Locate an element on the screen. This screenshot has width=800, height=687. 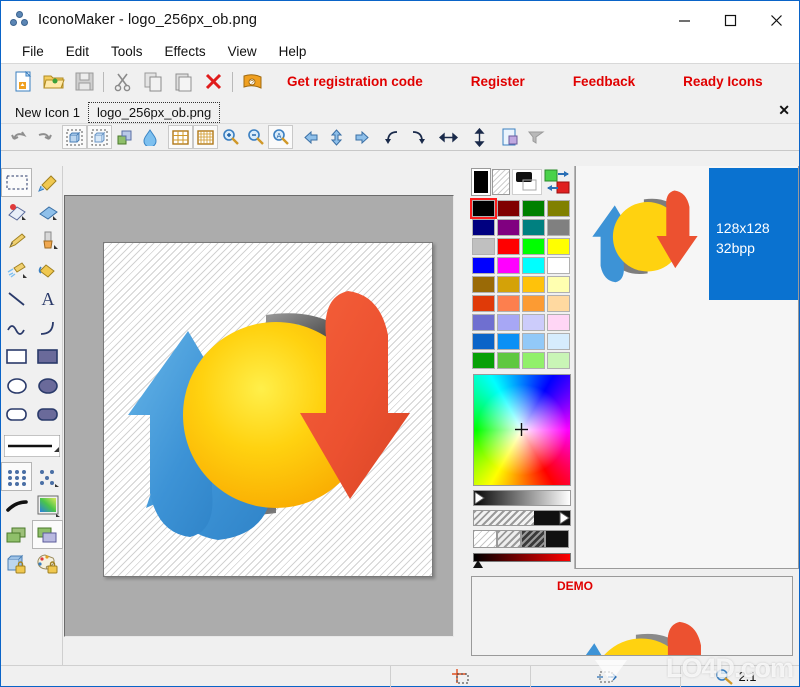
foreground-color-swatch is located at coordinates (481, 182).